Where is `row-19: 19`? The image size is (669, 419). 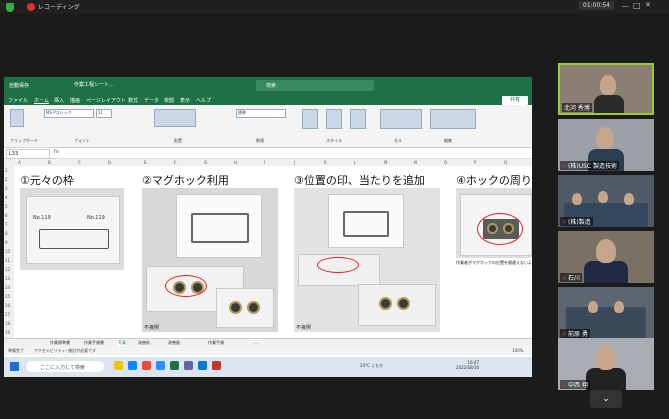 row-19: 19 is located at coordinates (7, 332).